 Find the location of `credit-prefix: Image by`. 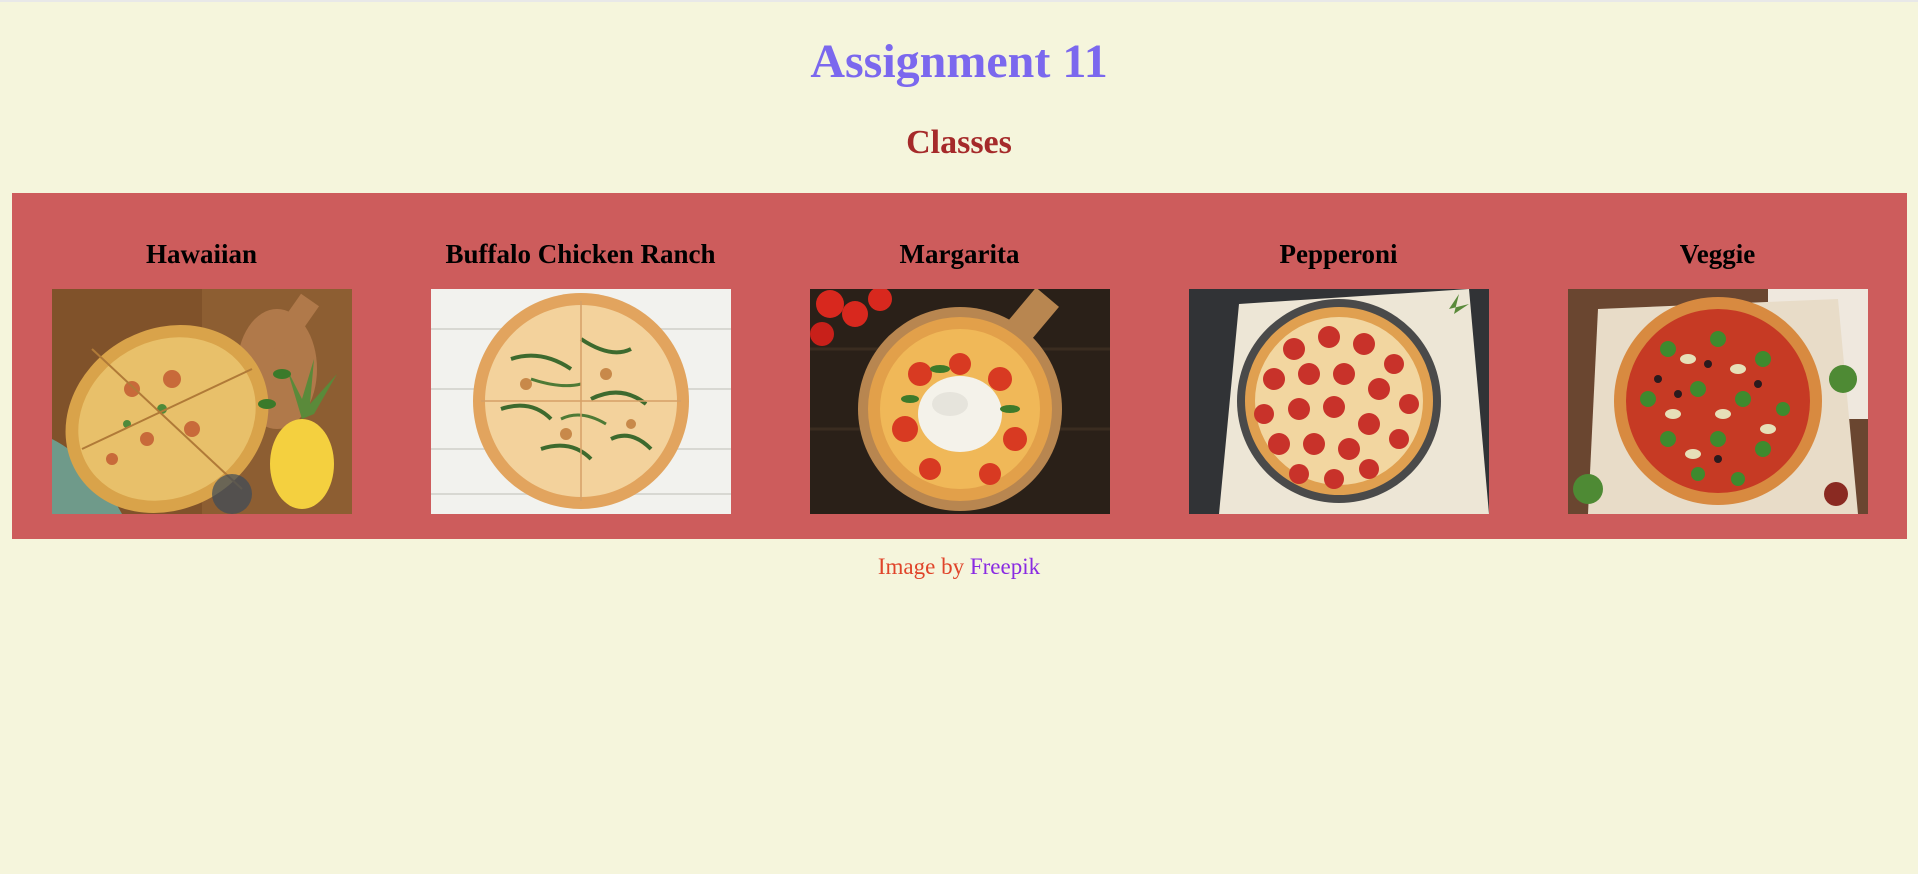

credit-prefix: Image by is located at coordinates (921, 566).